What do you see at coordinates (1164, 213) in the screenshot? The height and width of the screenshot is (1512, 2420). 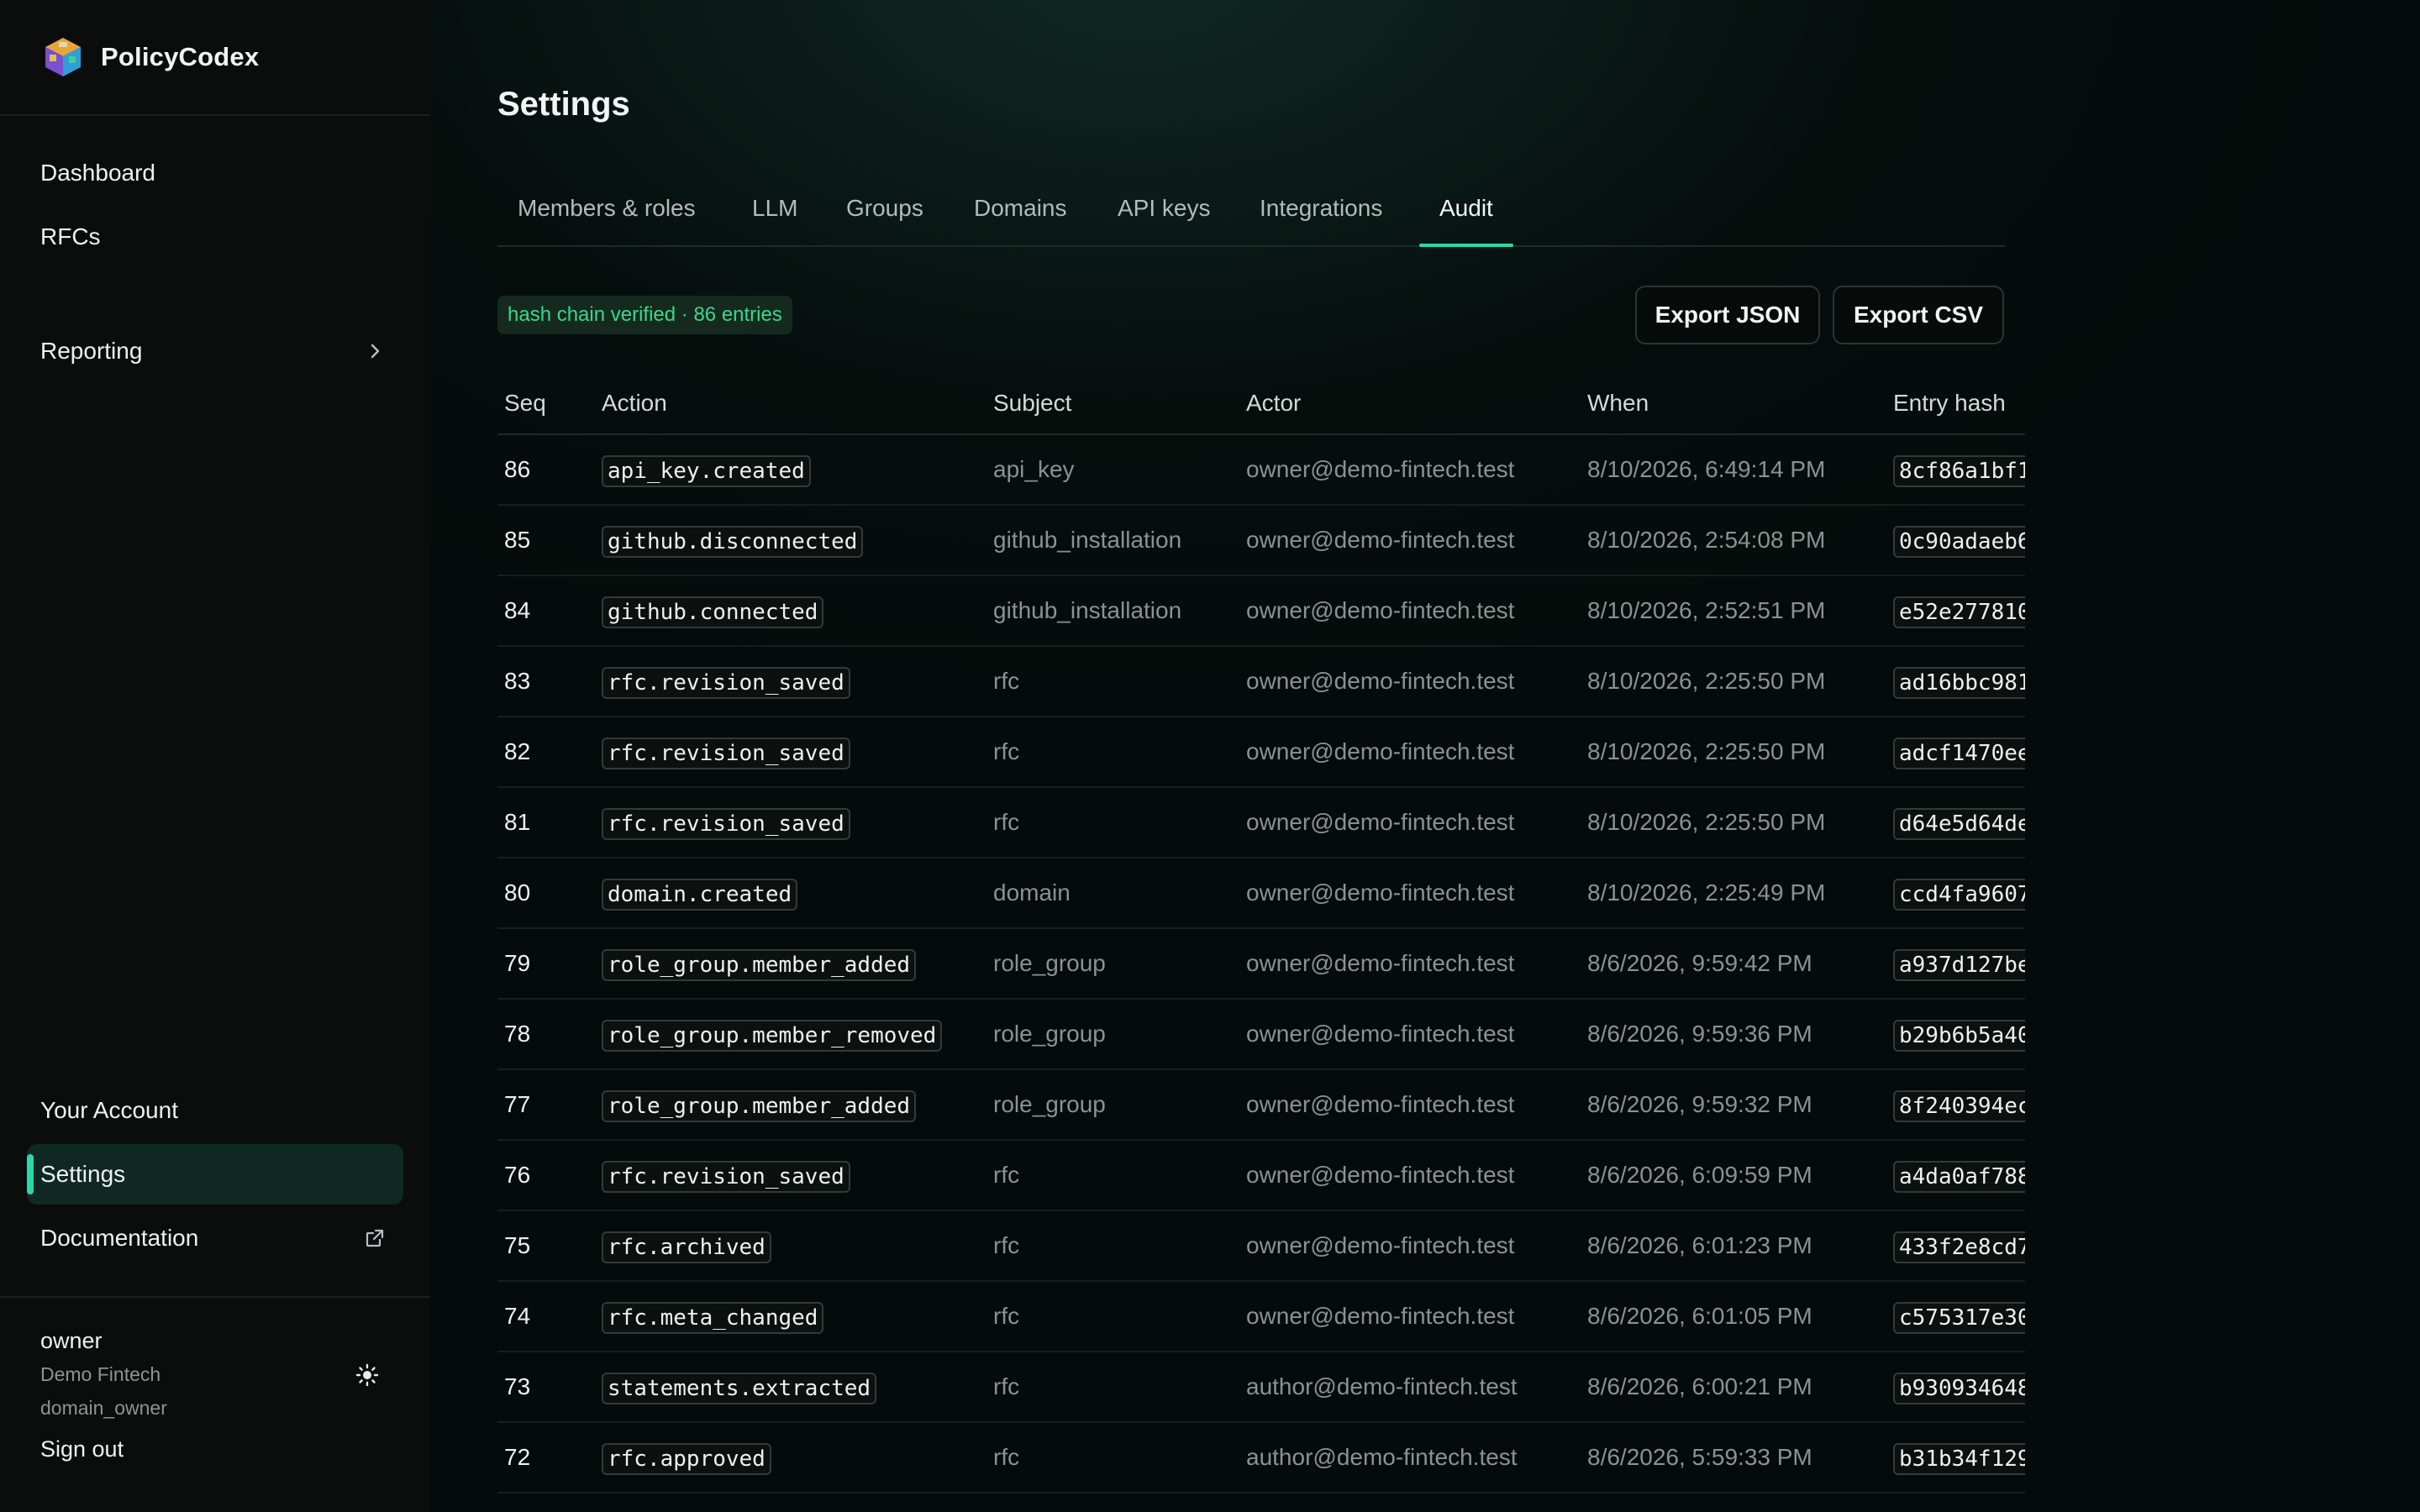 I see `tab-api-keys: API keys` at bounding box center [1164, 213].